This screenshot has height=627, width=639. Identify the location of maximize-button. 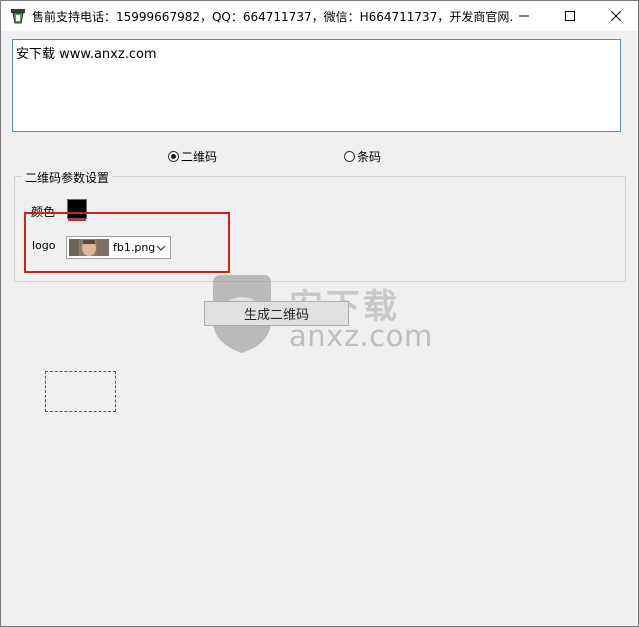
(570, 16).